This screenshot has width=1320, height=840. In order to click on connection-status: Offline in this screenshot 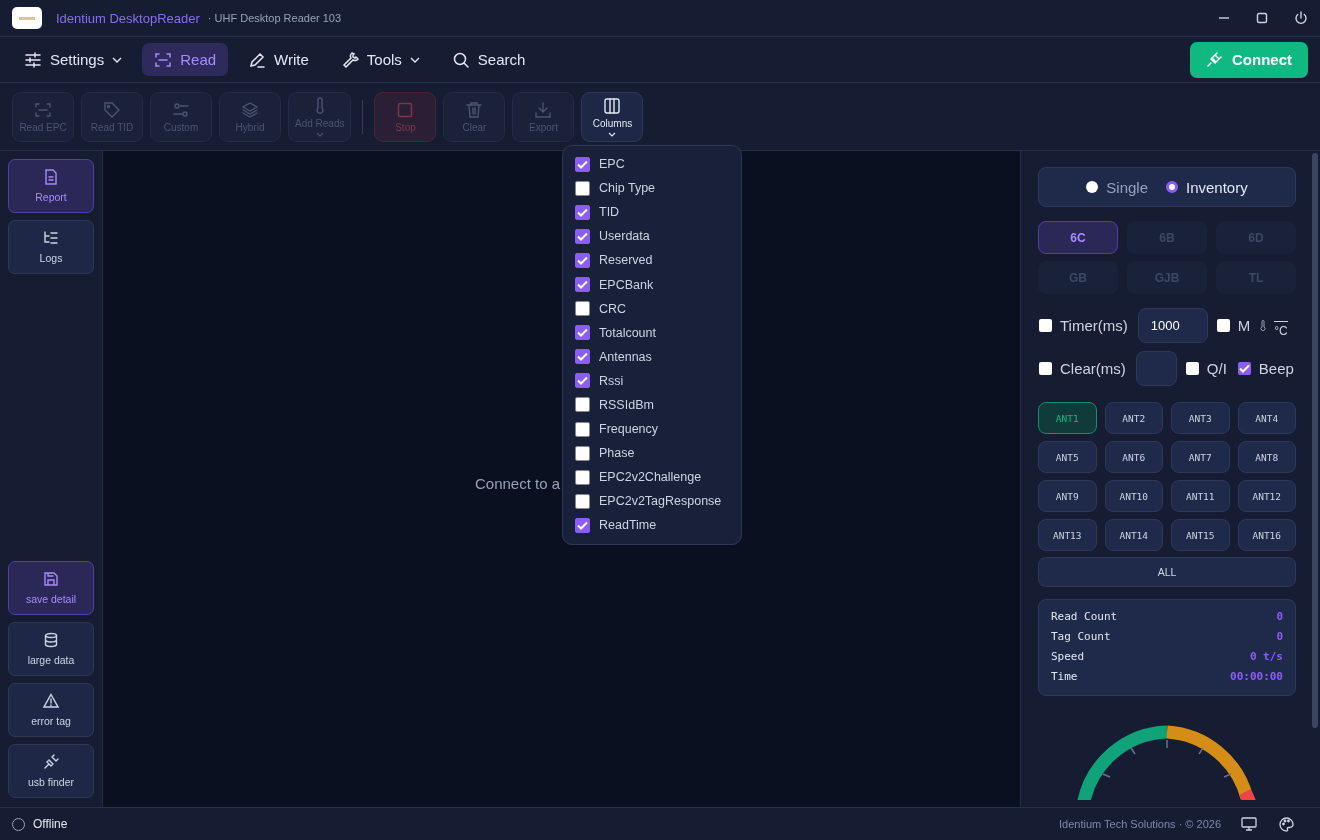, I will do `click(50, 824)`.